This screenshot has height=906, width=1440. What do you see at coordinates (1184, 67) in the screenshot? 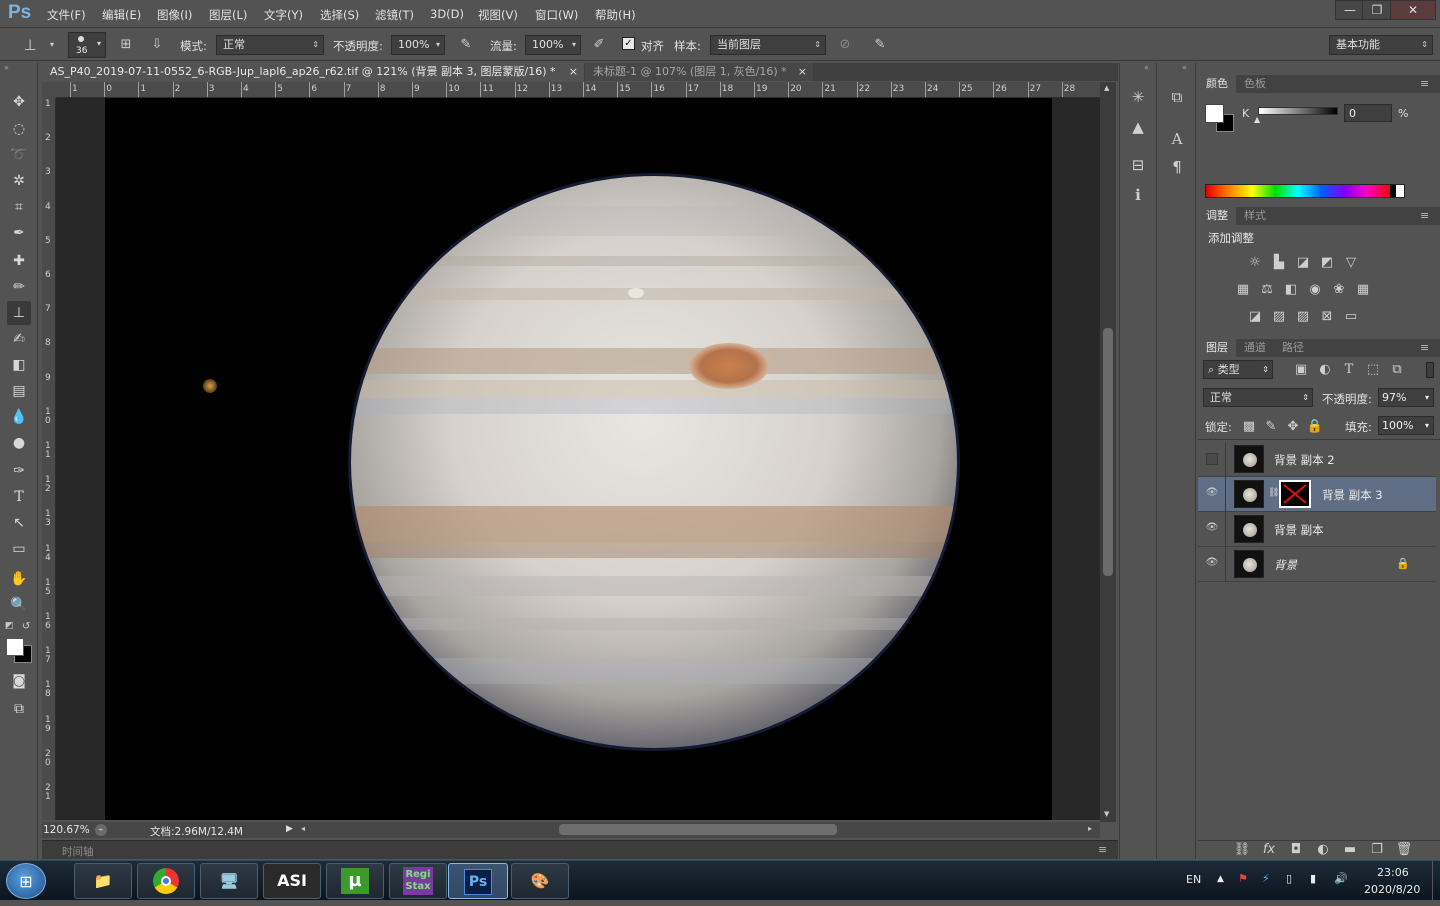
I see `collapse-arrows-icon: «` at bounding box center [1184, 67].